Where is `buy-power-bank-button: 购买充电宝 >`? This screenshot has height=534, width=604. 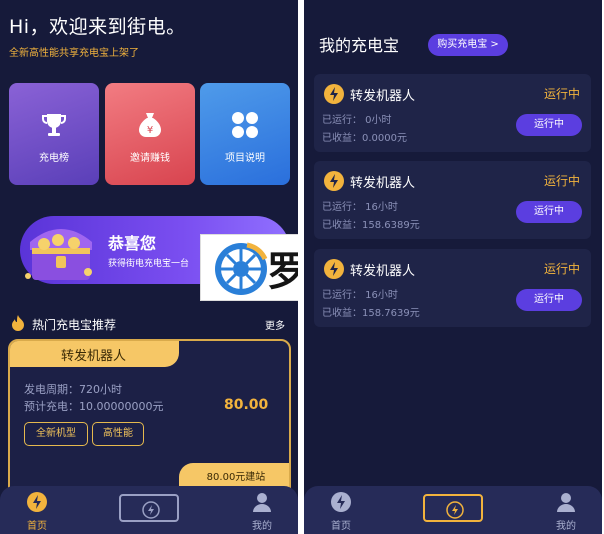 buy-power-bank-button: 购买充电宝 > is located at coordinates (468, 45).